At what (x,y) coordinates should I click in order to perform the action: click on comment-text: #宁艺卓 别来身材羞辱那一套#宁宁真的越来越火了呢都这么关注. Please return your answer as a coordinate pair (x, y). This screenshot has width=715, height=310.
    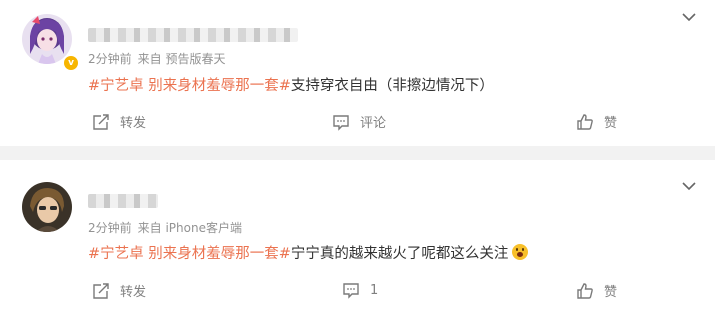
    Looking at the image, I should click on (308, 252).